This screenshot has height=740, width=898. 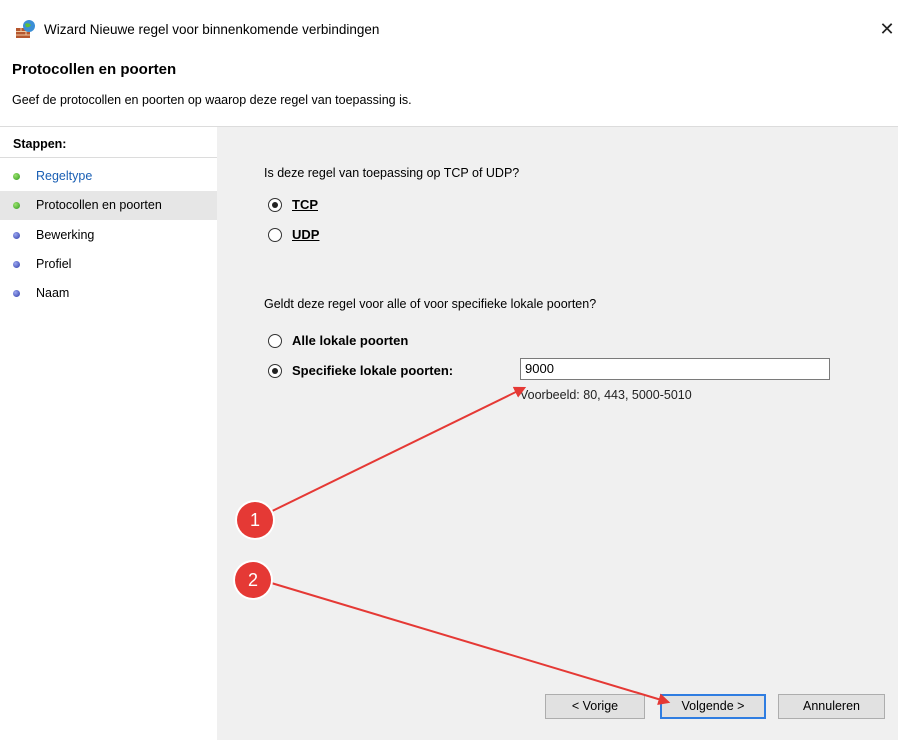 I want to click on annotation-badge-2: 2, so click(x=253, y=580).